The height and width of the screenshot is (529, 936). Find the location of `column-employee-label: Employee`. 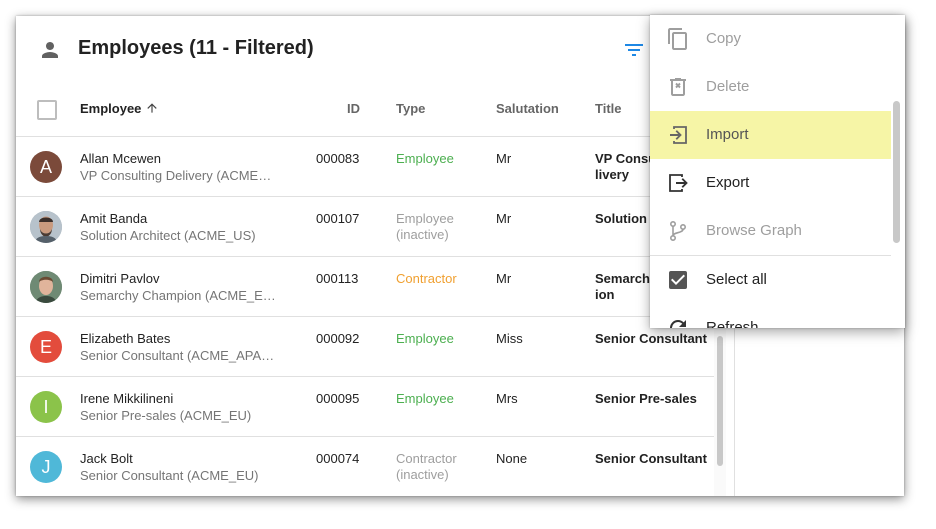

column-employee-label: Employee is located at coordinates (111, 108).